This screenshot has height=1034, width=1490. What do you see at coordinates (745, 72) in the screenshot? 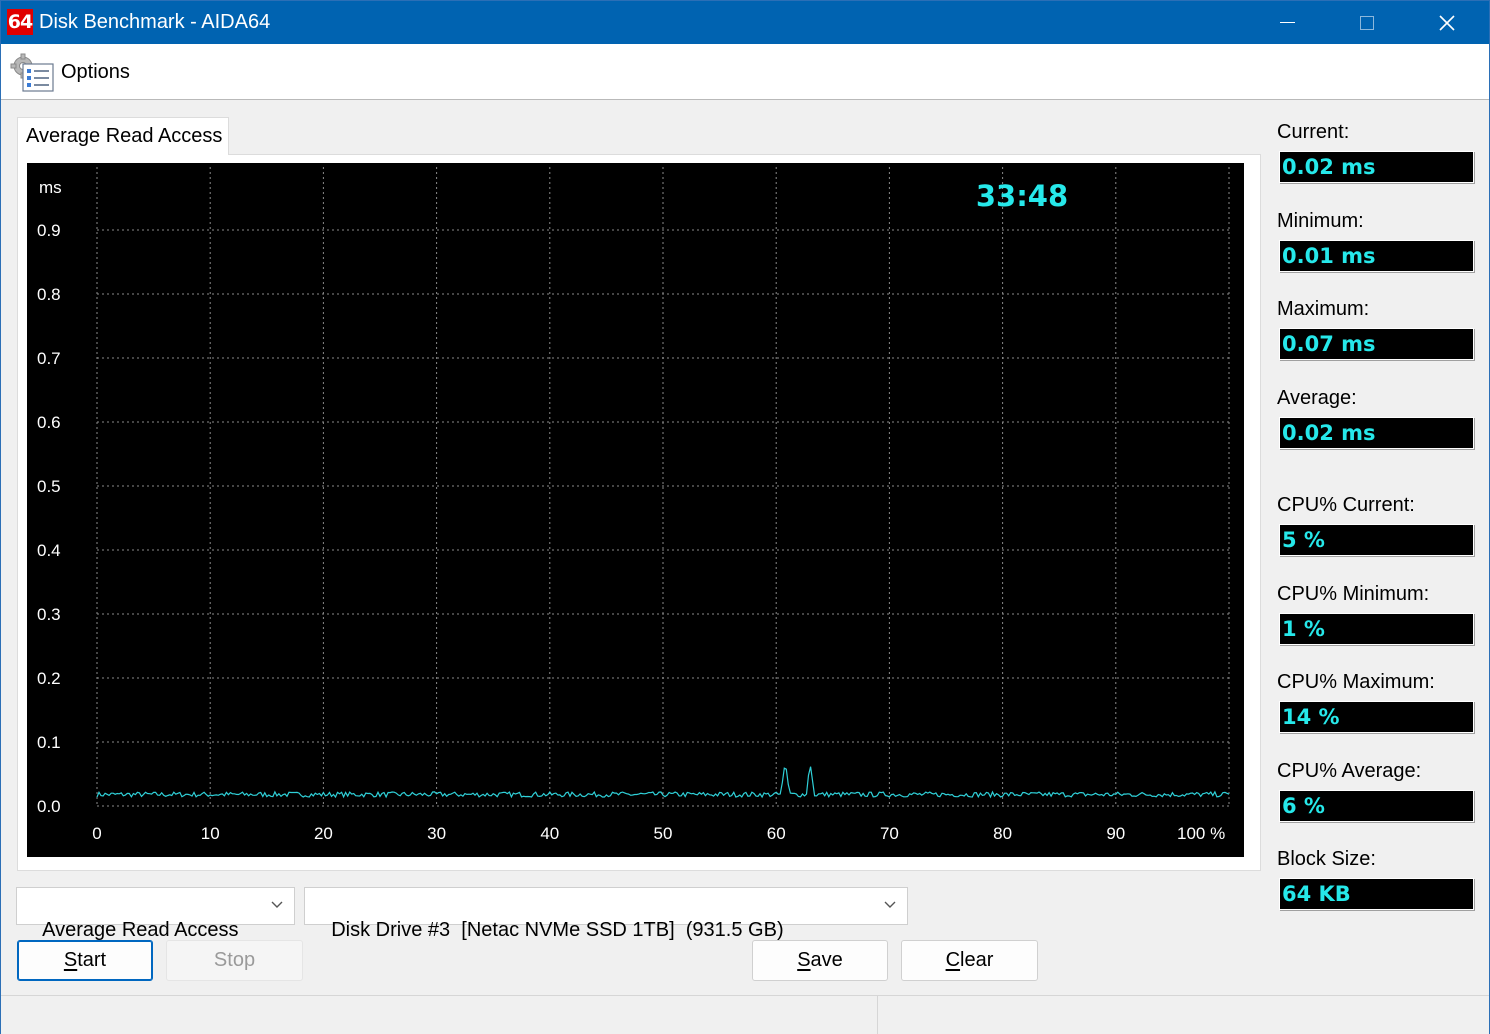
I see `menu-bar: Options` at bounding box center [745, 72].